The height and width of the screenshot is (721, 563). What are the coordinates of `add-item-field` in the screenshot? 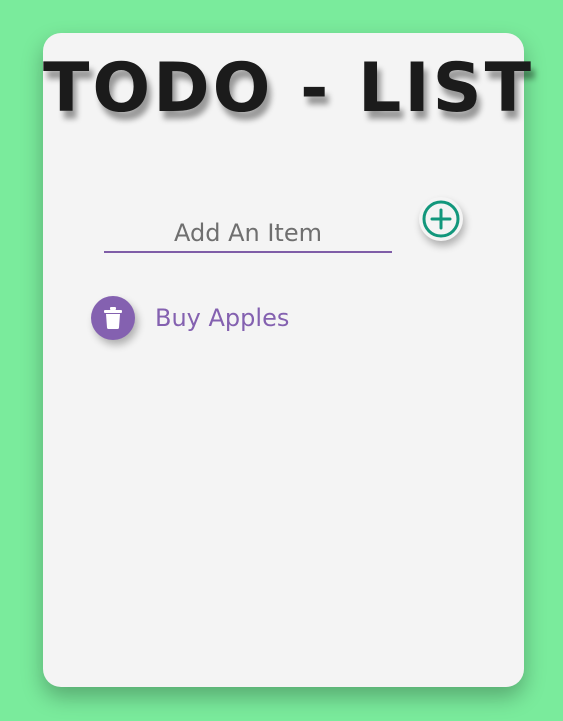 It's located at (248, 231).